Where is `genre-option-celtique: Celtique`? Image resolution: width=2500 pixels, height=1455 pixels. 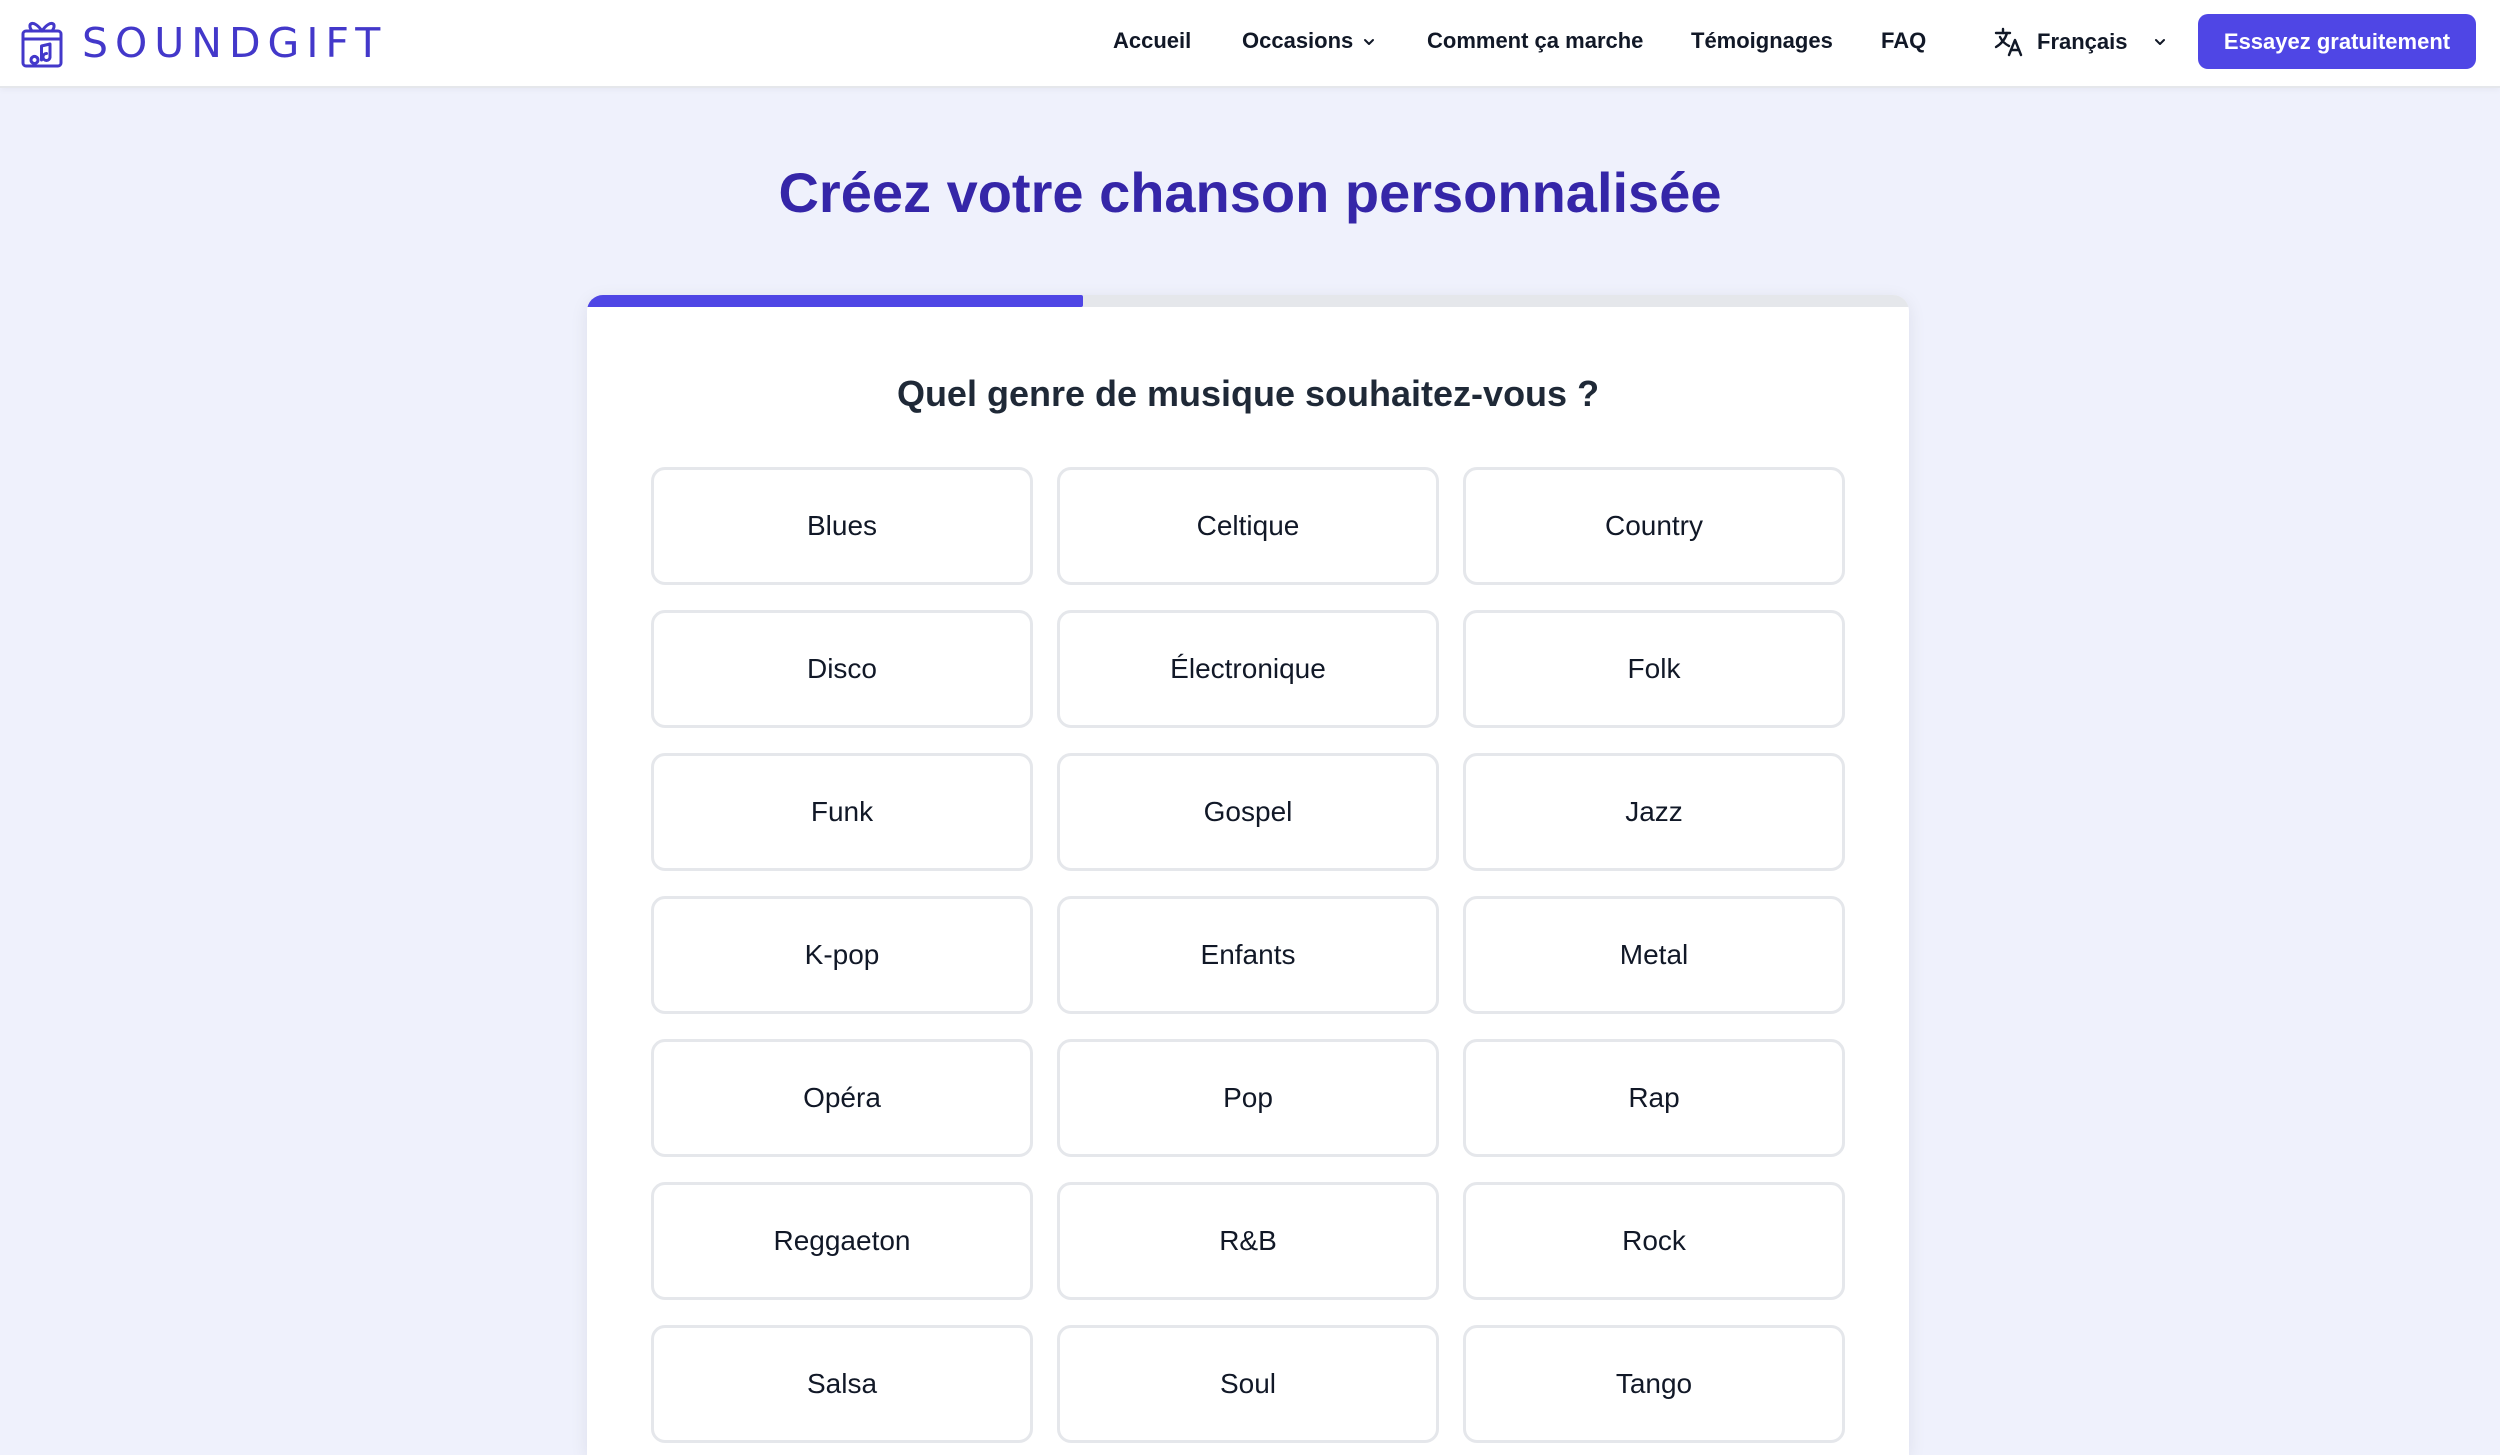 genre-option-celtique: Celtique is located at coordinates (1248, 526).